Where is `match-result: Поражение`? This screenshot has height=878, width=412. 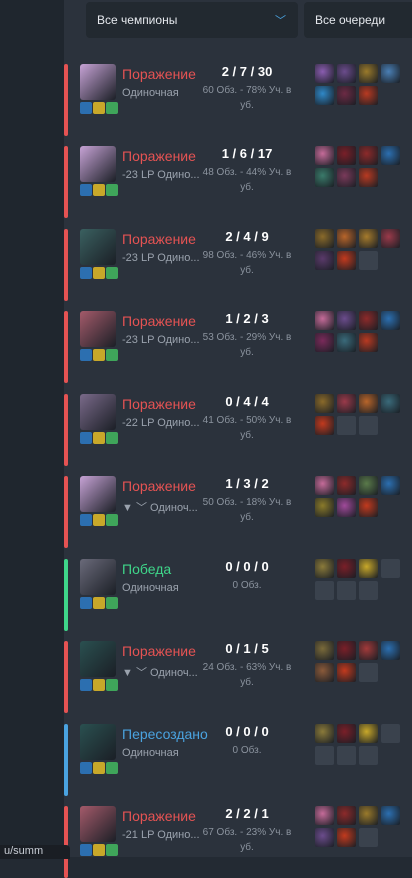
match-result: Поражение is located at coordinates (159, 486).